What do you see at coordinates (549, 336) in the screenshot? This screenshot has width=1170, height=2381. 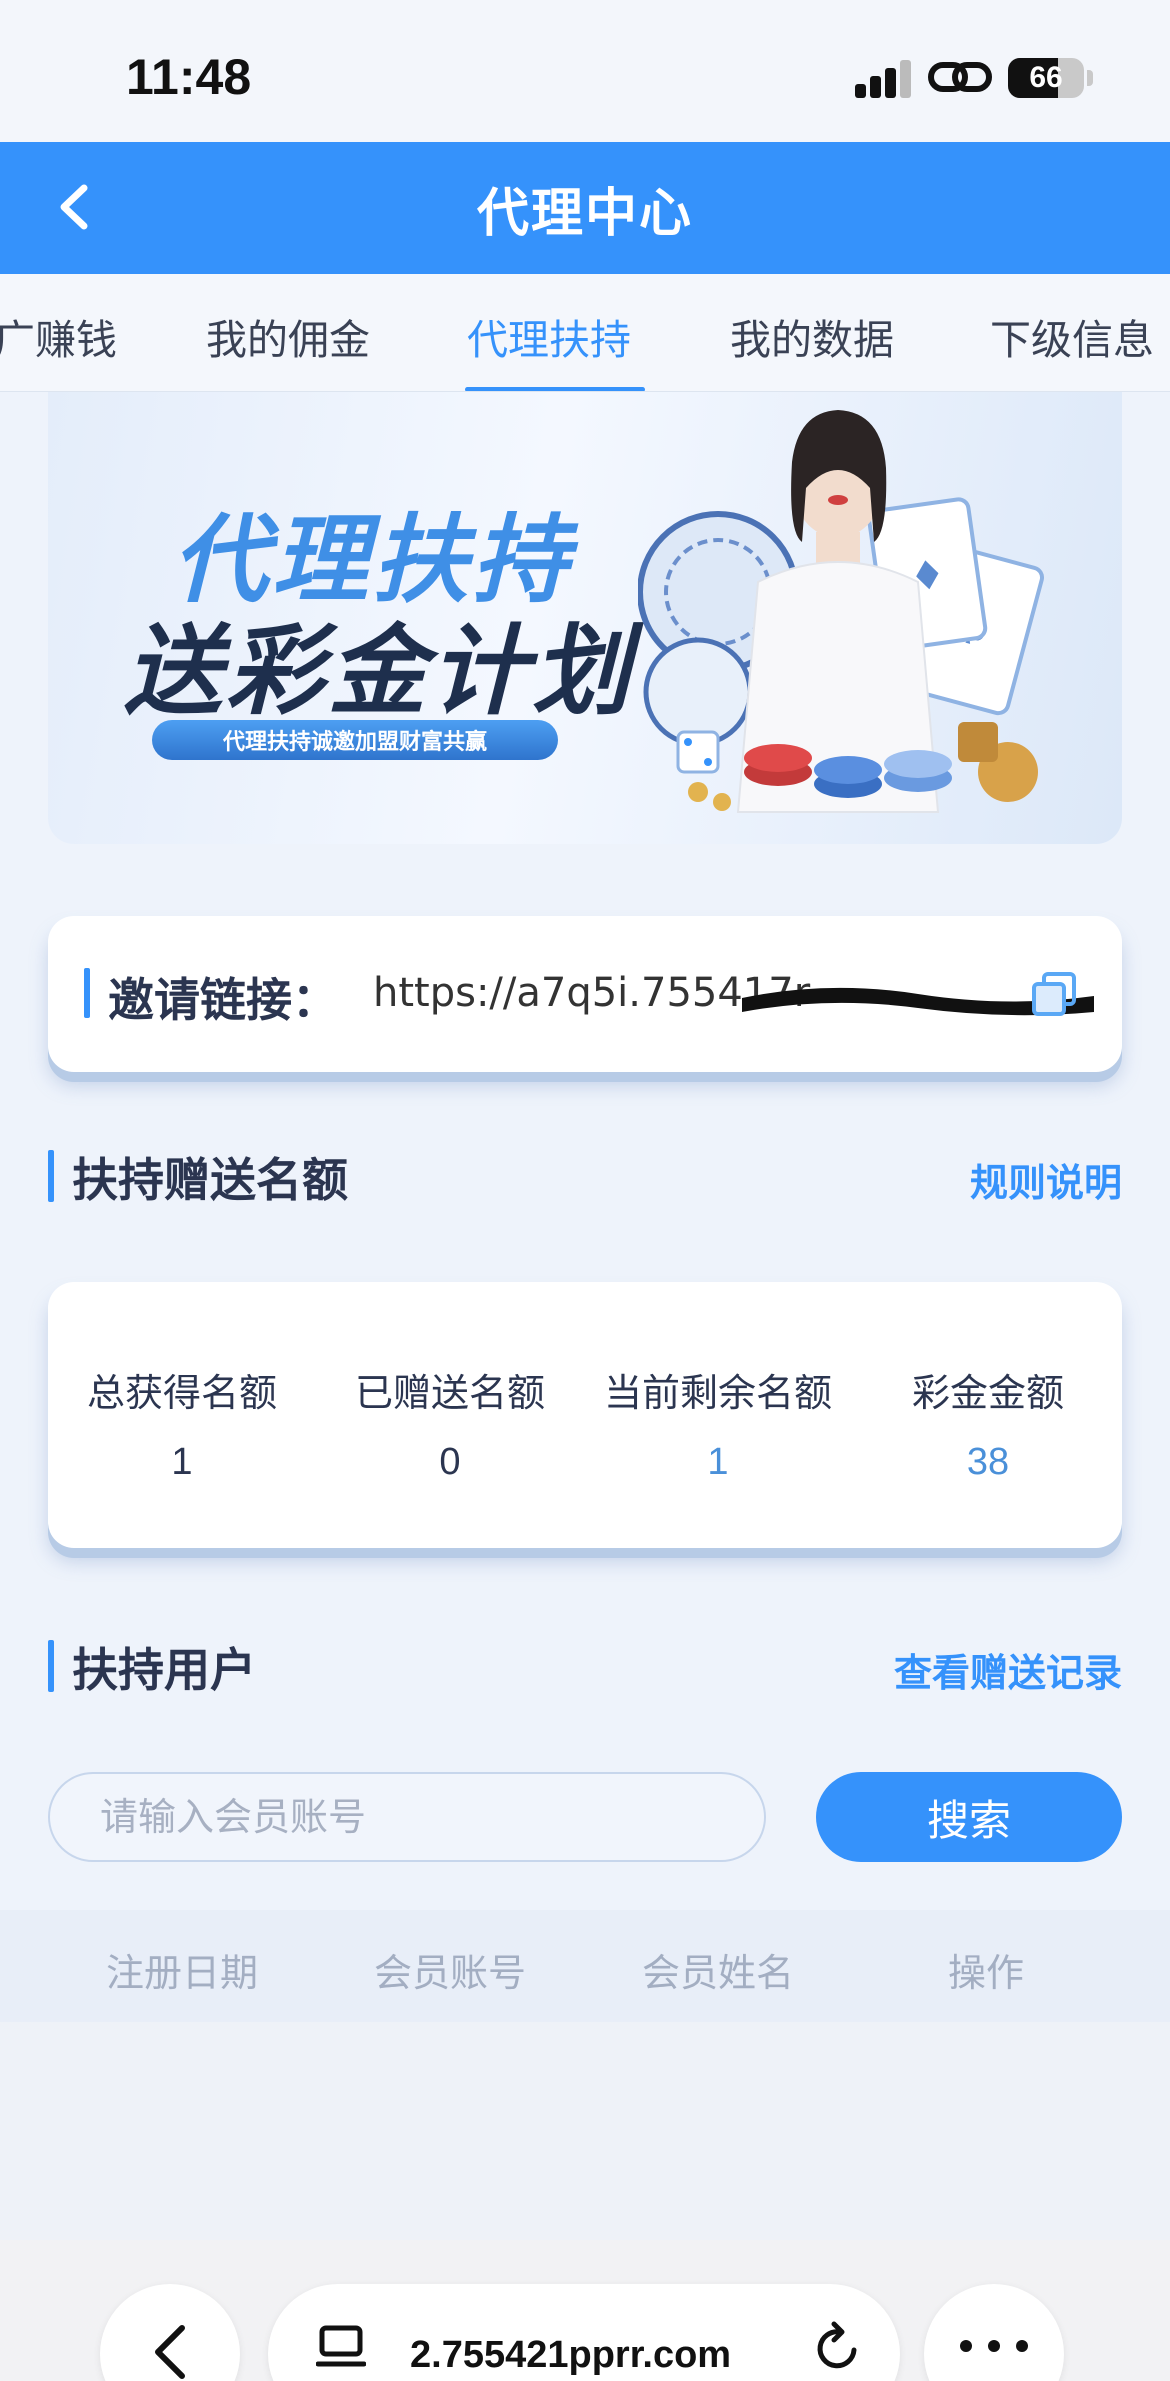 I see `tab-agent-support: 代理扶持` at bounding box center [549, 336].